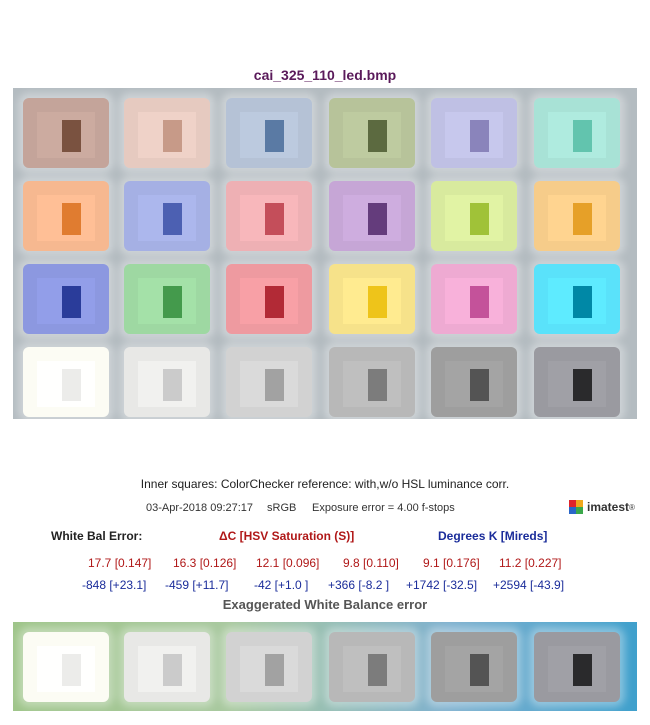  What do you see at coordinates (359, 585) in the screenshot?
I see `degrees-k-value: +366 [-8.2 ]` at bounding box center [359, 585].